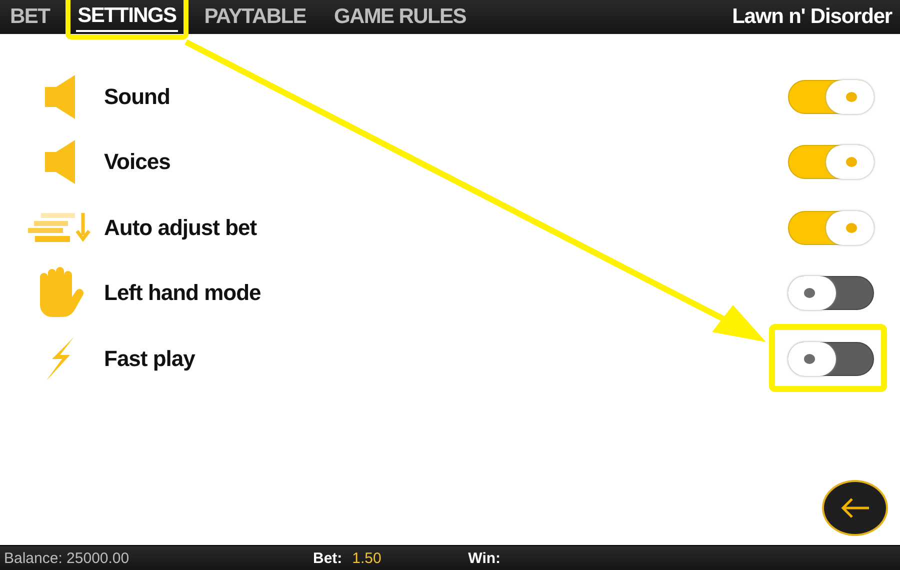  What do you see at coordinates (30, 17) in the screenshot?
I see `menu-tab: BET` at bounding box center [30, 17].